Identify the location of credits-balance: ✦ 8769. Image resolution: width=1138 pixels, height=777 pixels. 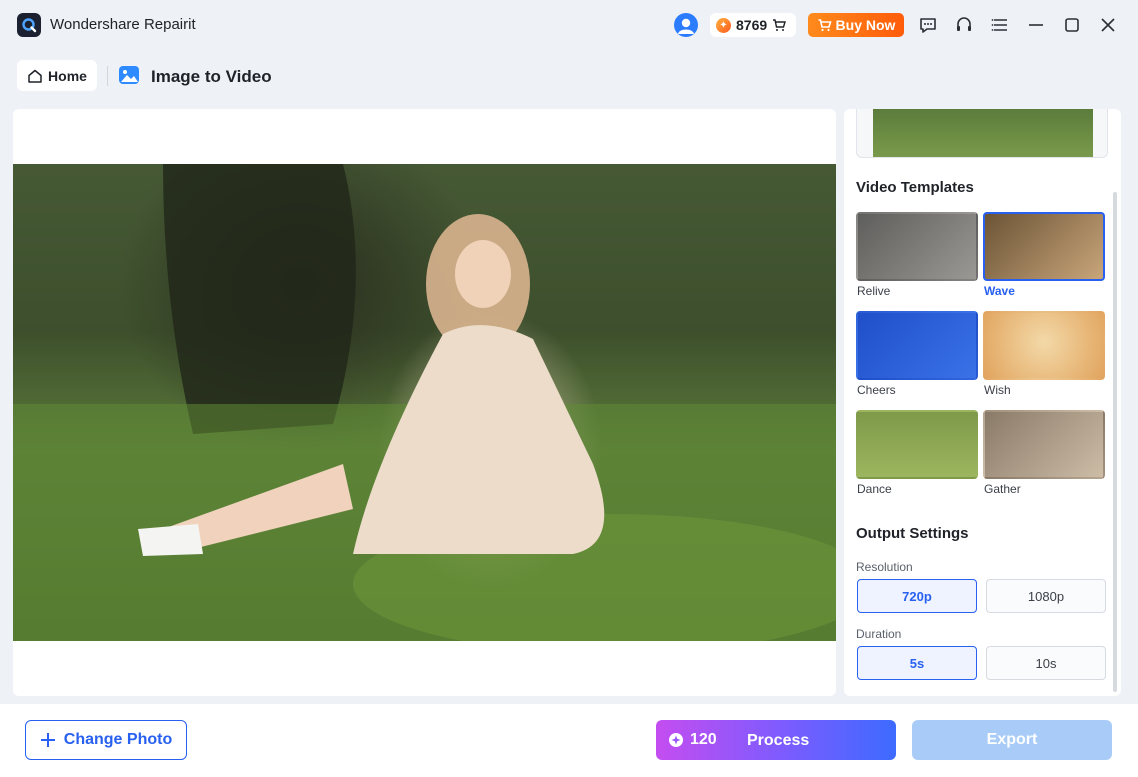
(753, 25).